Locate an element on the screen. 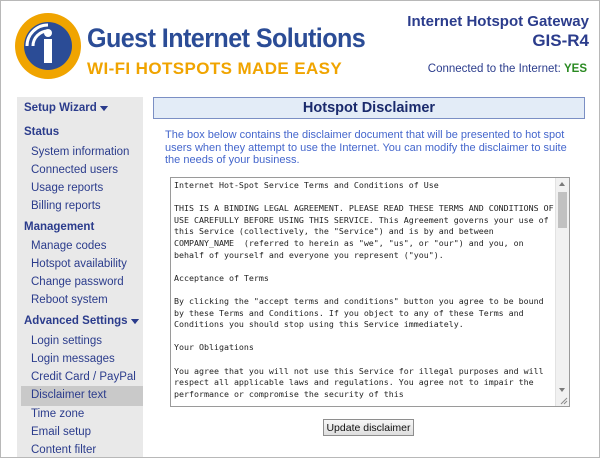  connection-status: Connected to the Internet: YES is located at coordinates (507, 69).